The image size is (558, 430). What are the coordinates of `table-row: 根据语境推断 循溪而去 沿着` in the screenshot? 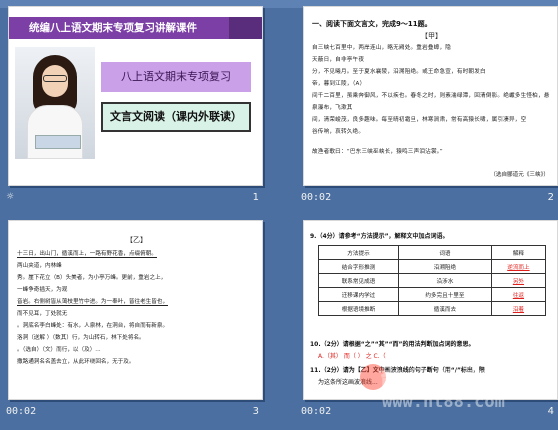 It's located at (432, 308).